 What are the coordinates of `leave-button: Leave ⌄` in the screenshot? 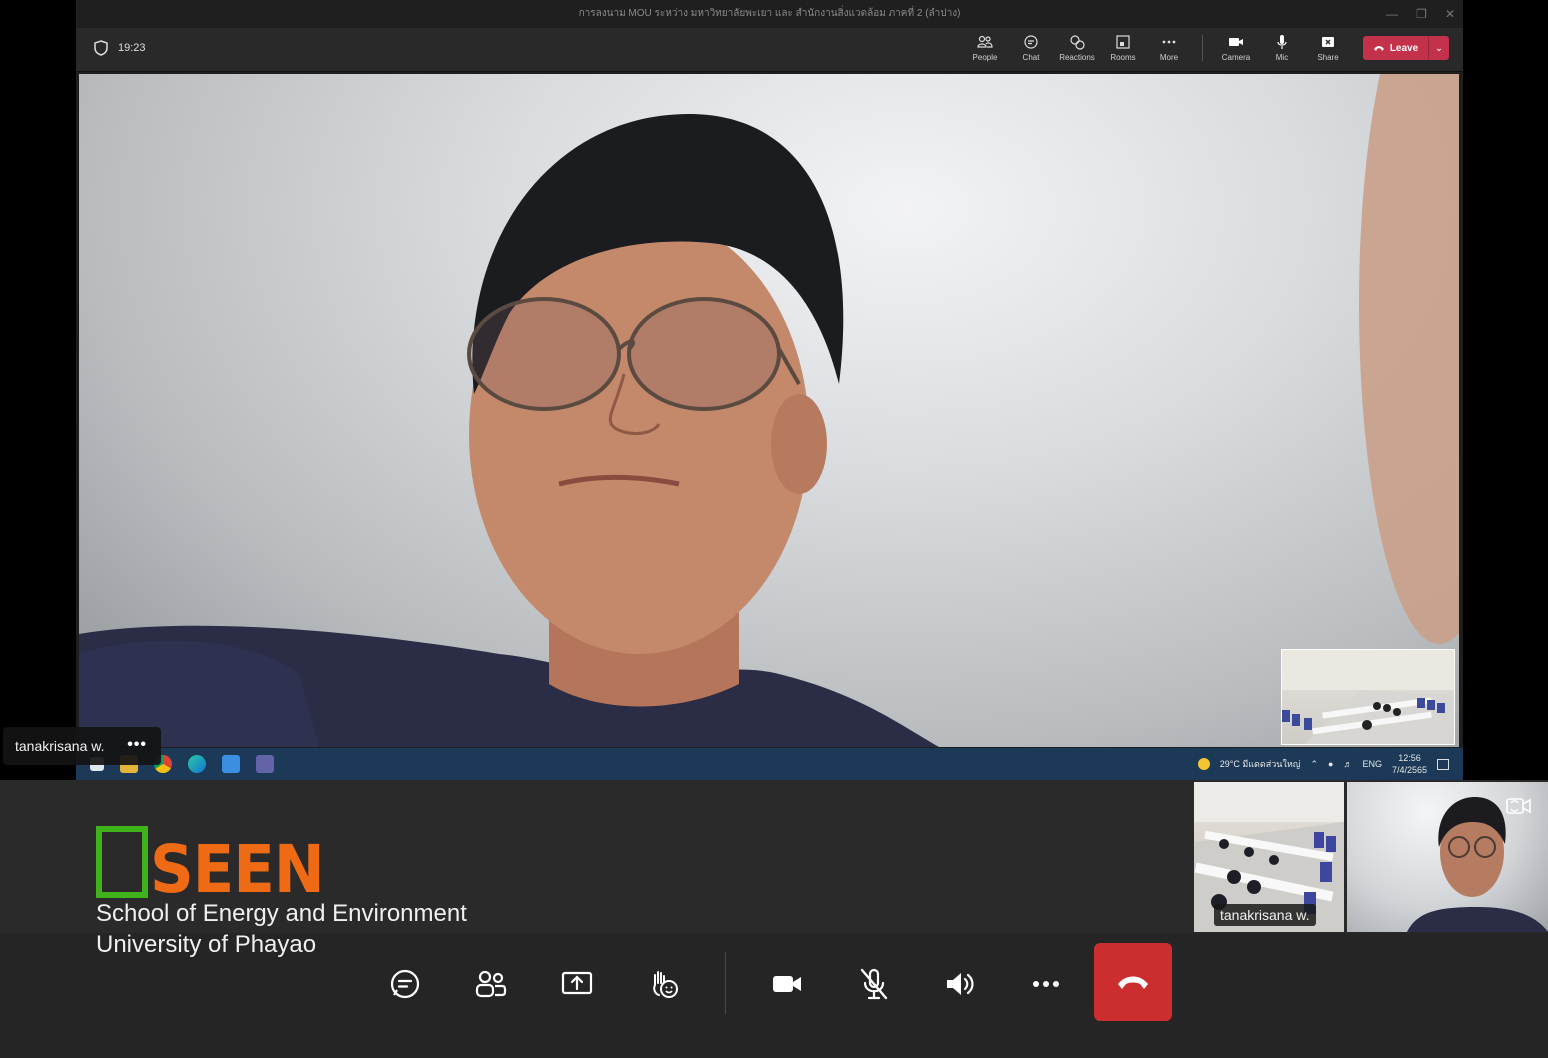 It's located at (1406, 48).